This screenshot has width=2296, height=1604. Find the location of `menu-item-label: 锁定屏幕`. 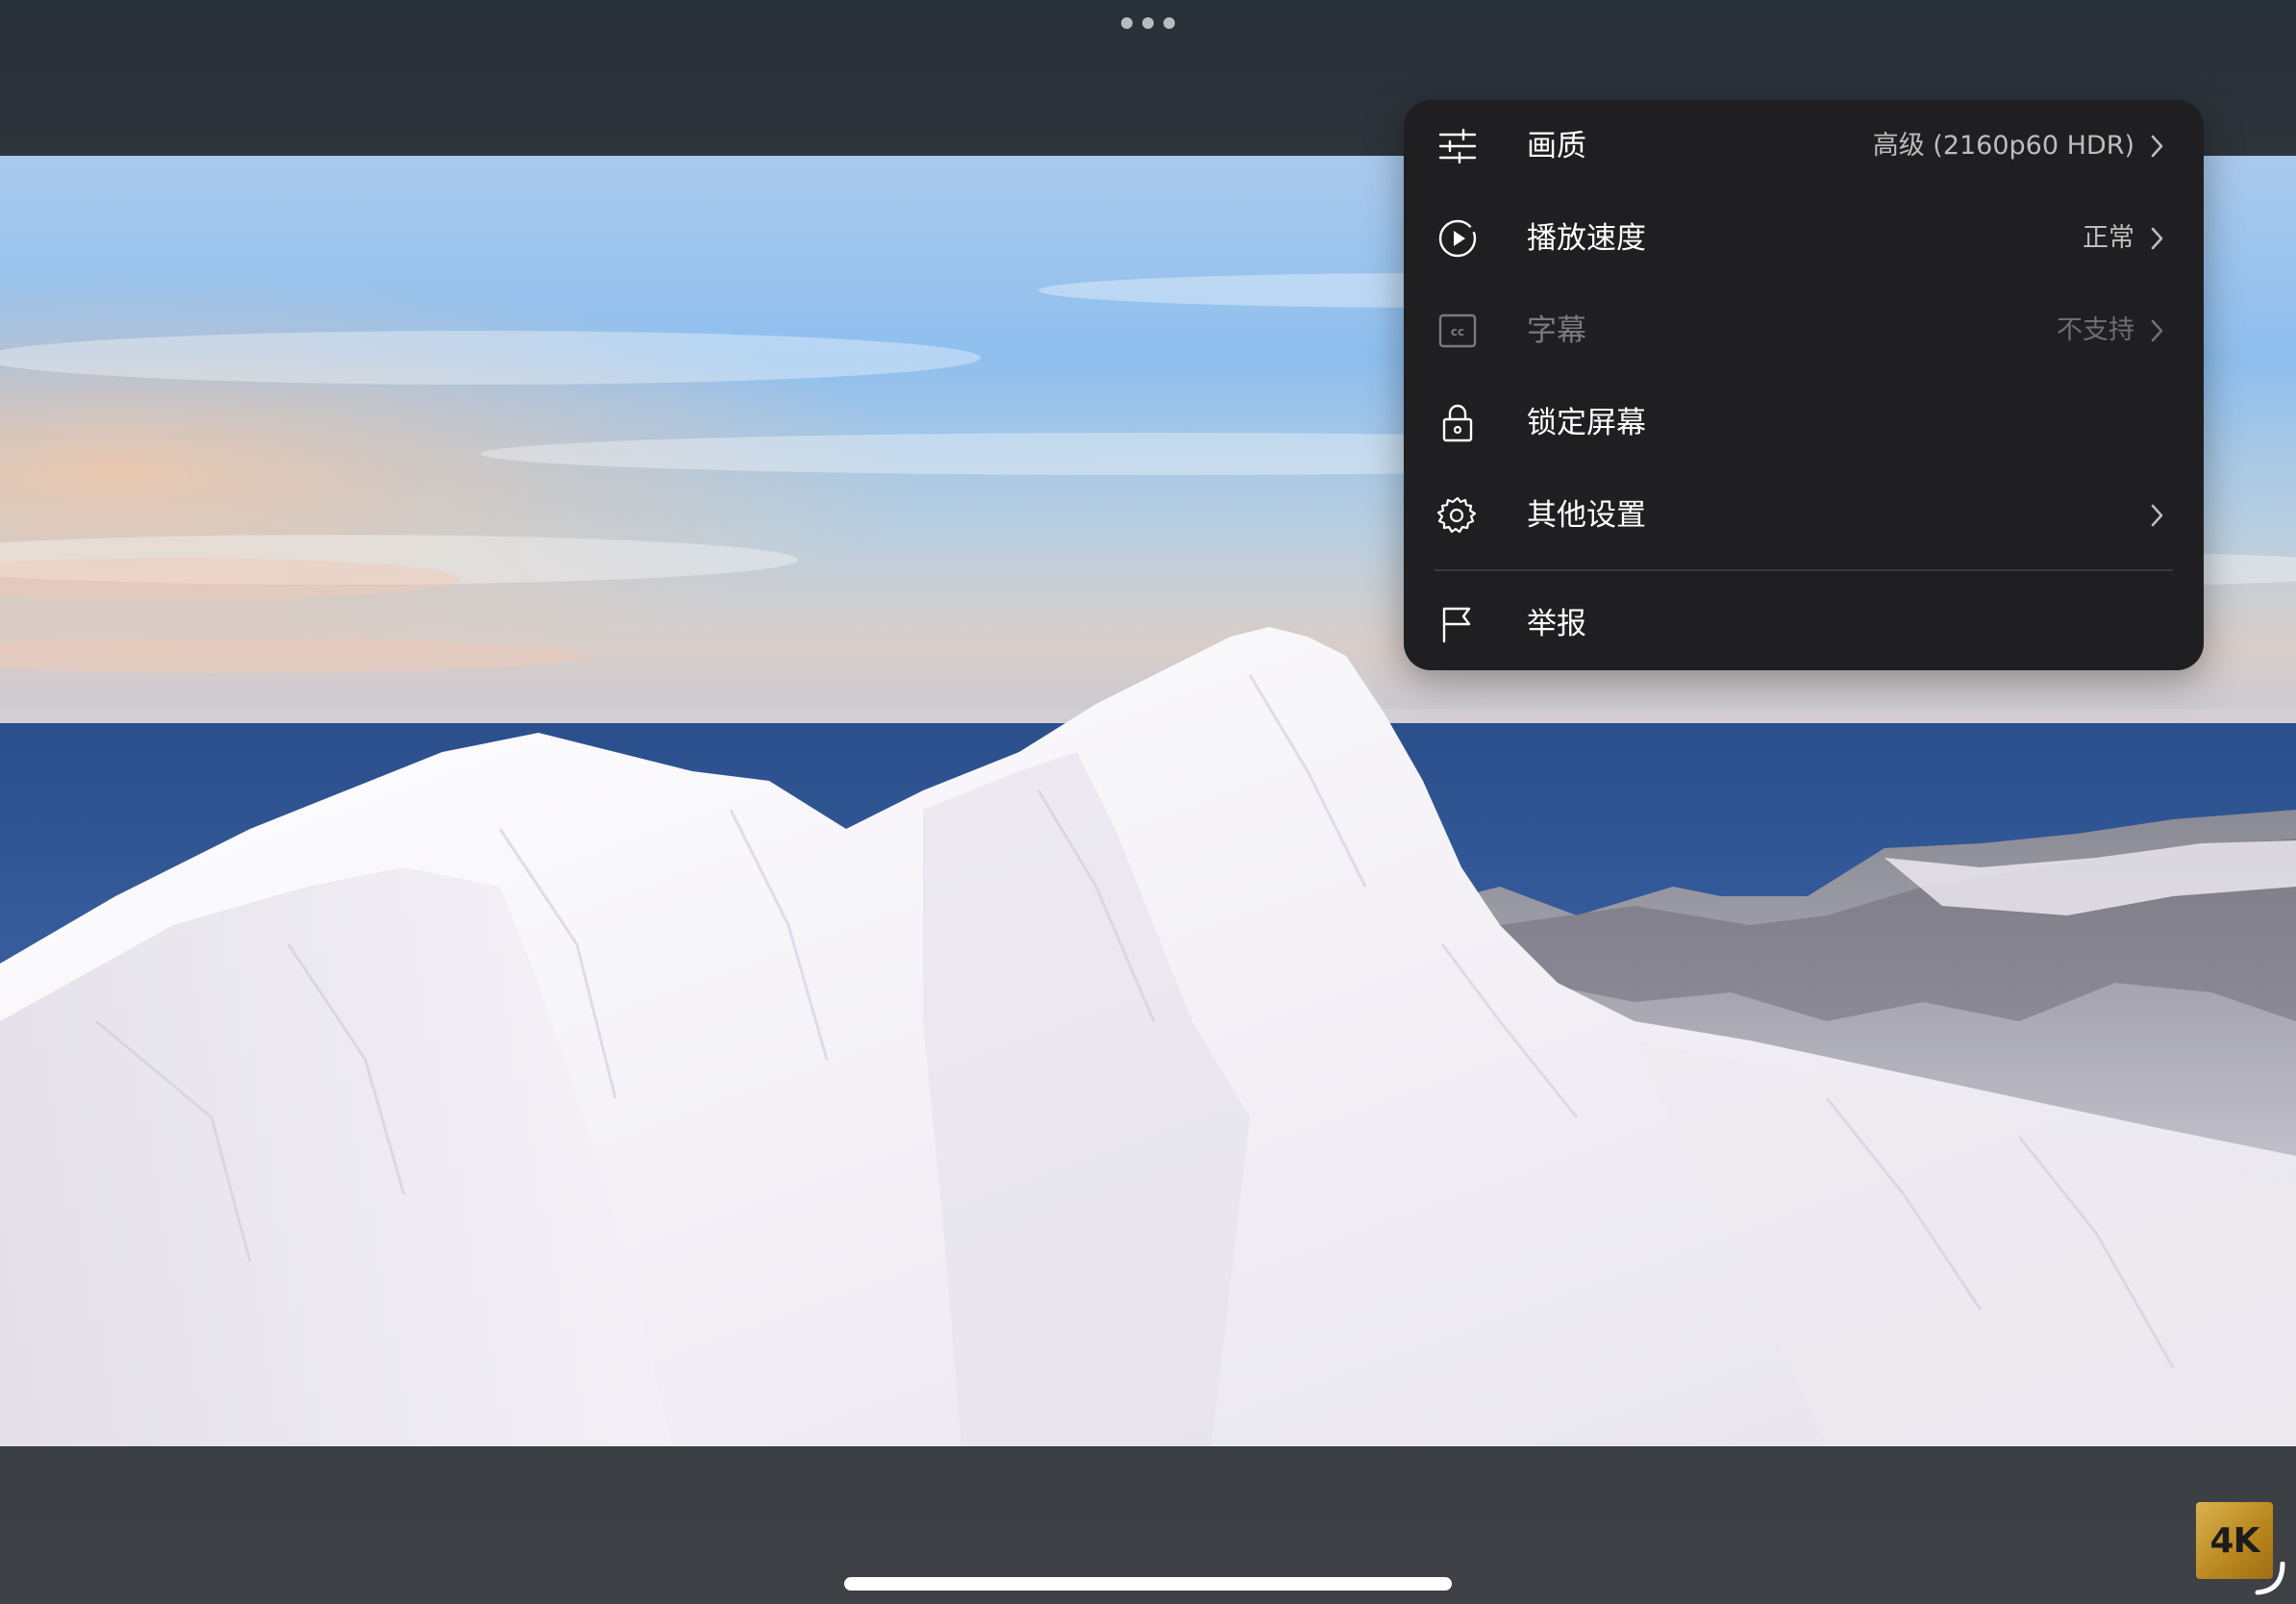

menu-item-label: 锁定屏幕 is located at coordinates (1586, 423).